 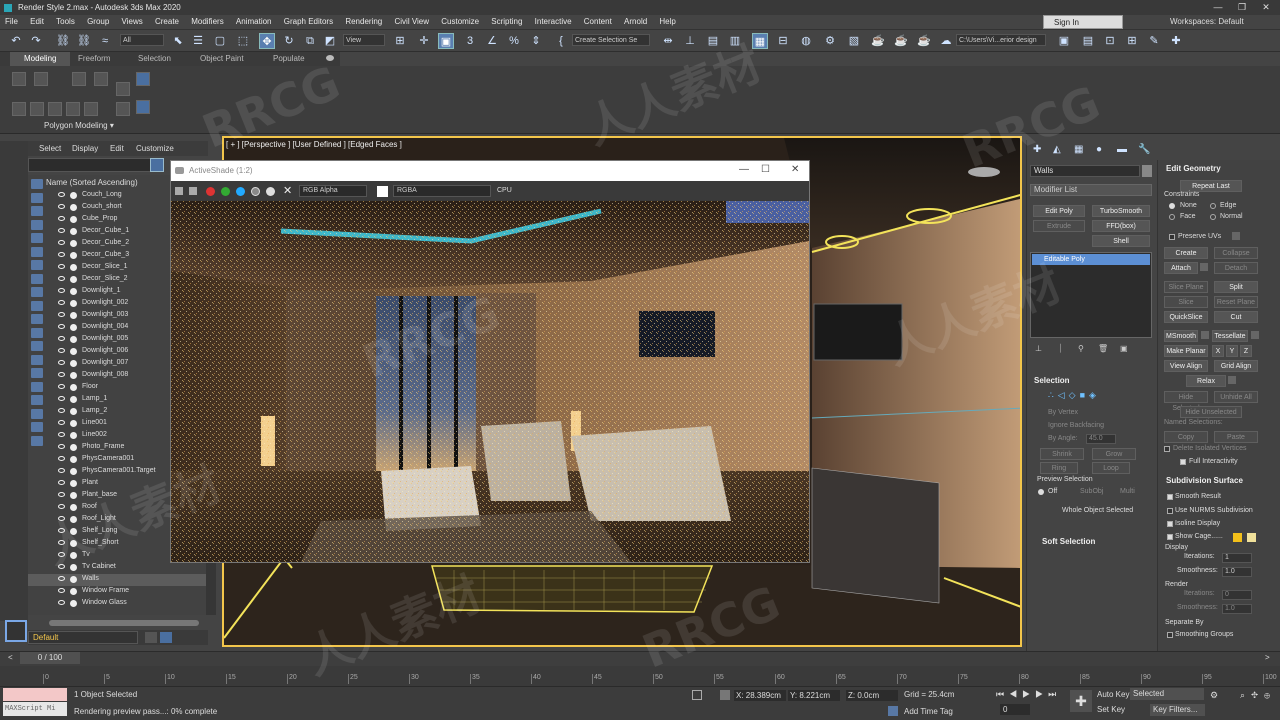 What do you see at coordinates (117, 568) in the screenshot?
I see `scene-object-row: Tv Cabinet` at bounding box center [117, 568].